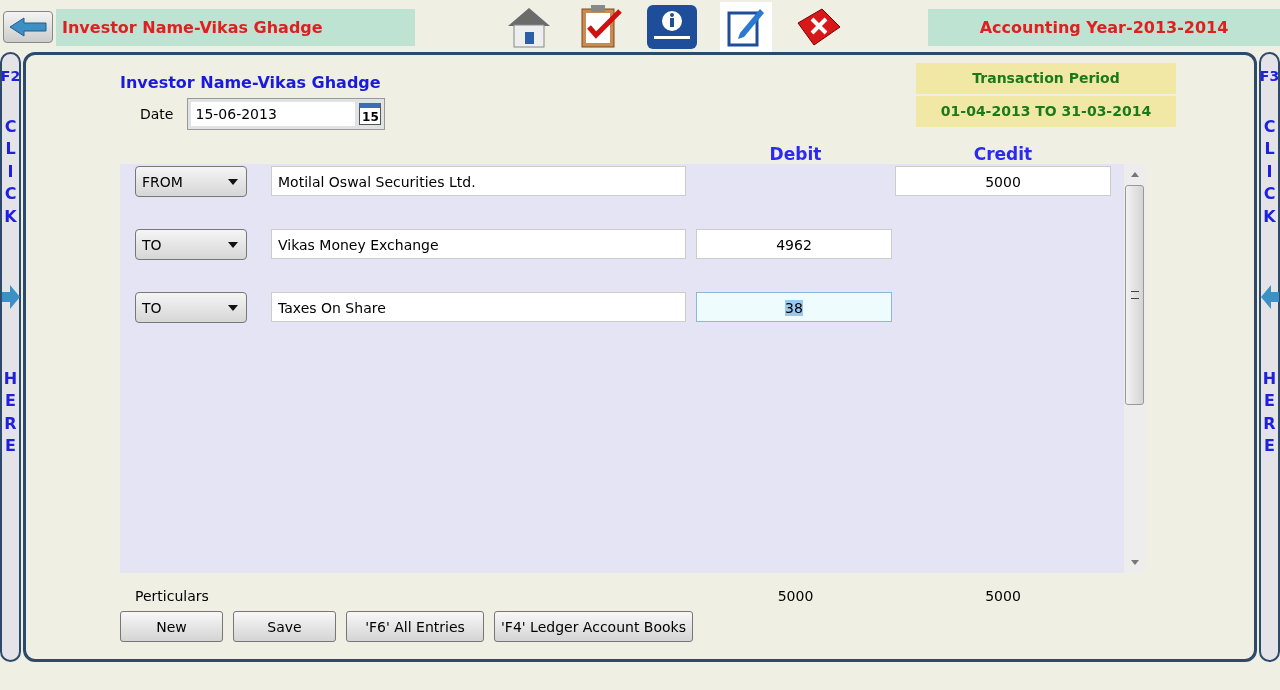  What do you see at coordinates (795, 596) in the screenshot?
I see `debit-total: 5000` at bounding box center [795, 596].